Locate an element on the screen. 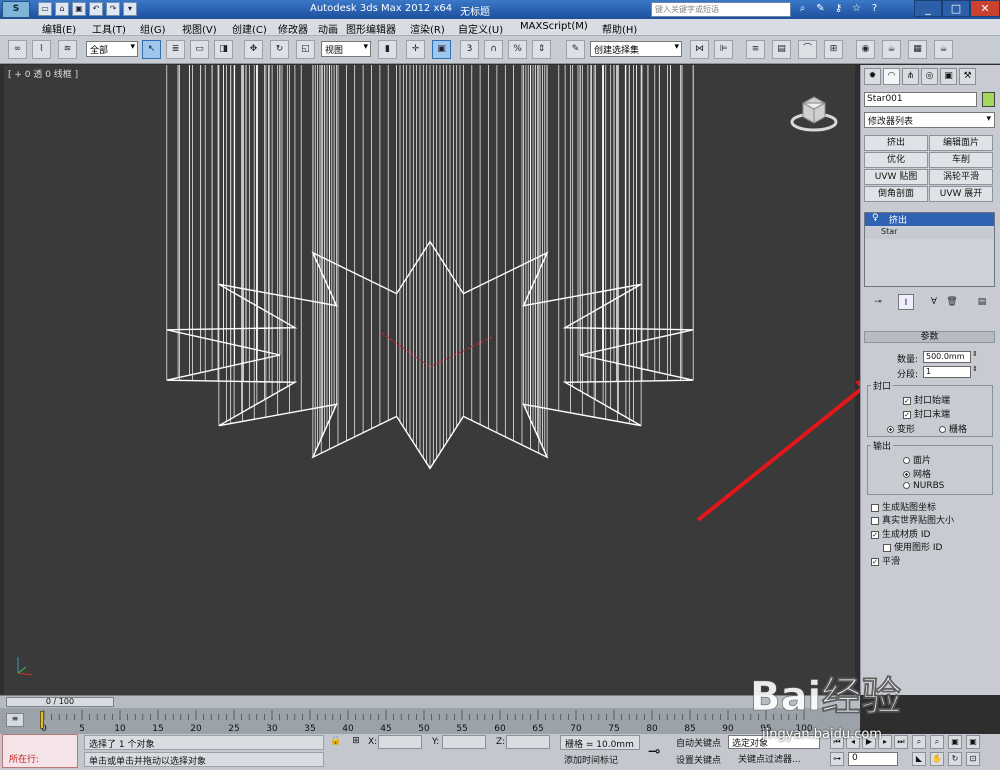  menu-tools: 工具(T) is located at coordinates (109, 28).